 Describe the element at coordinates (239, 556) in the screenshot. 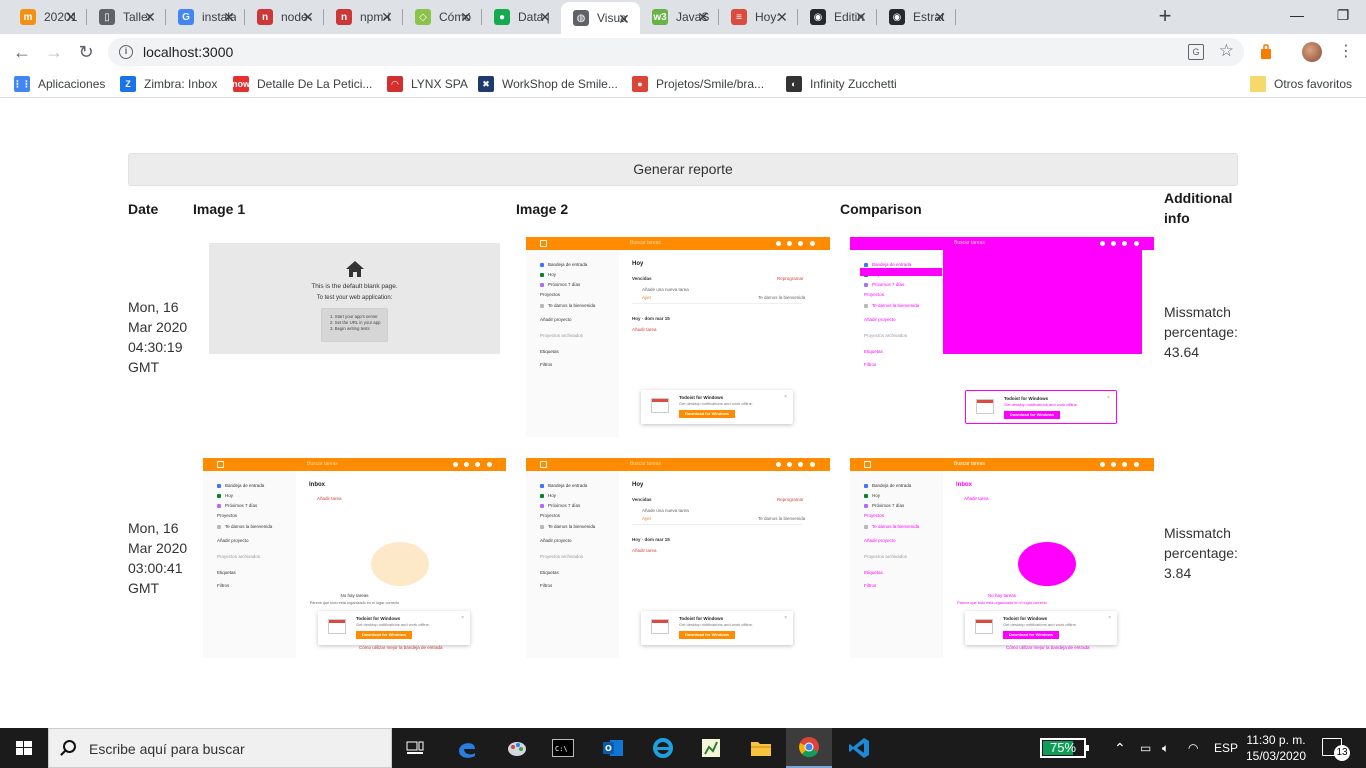

I see `mini-sidebar-label: Proyectos archivados` at that location.